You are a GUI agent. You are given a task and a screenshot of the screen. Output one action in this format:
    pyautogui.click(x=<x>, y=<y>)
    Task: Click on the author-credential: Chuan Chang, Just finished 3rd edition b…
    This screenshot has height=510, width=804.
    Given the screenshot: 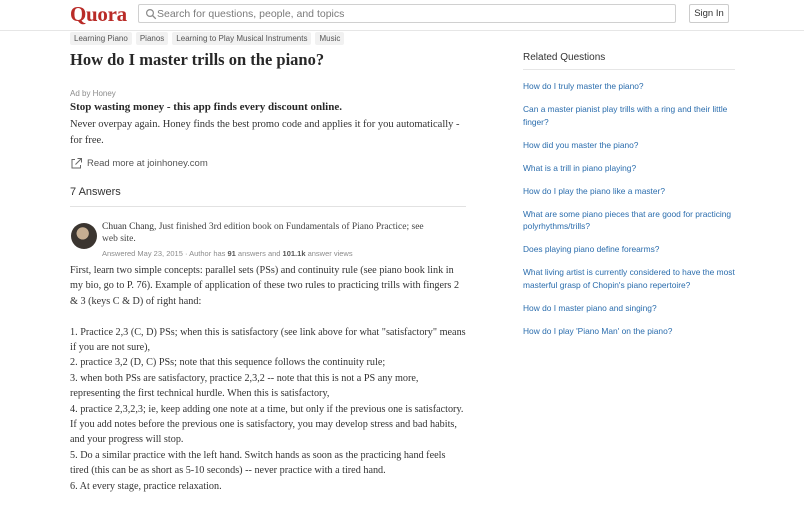 What is the action you would take?
    pyautogui.click(x=264, y=233)
    